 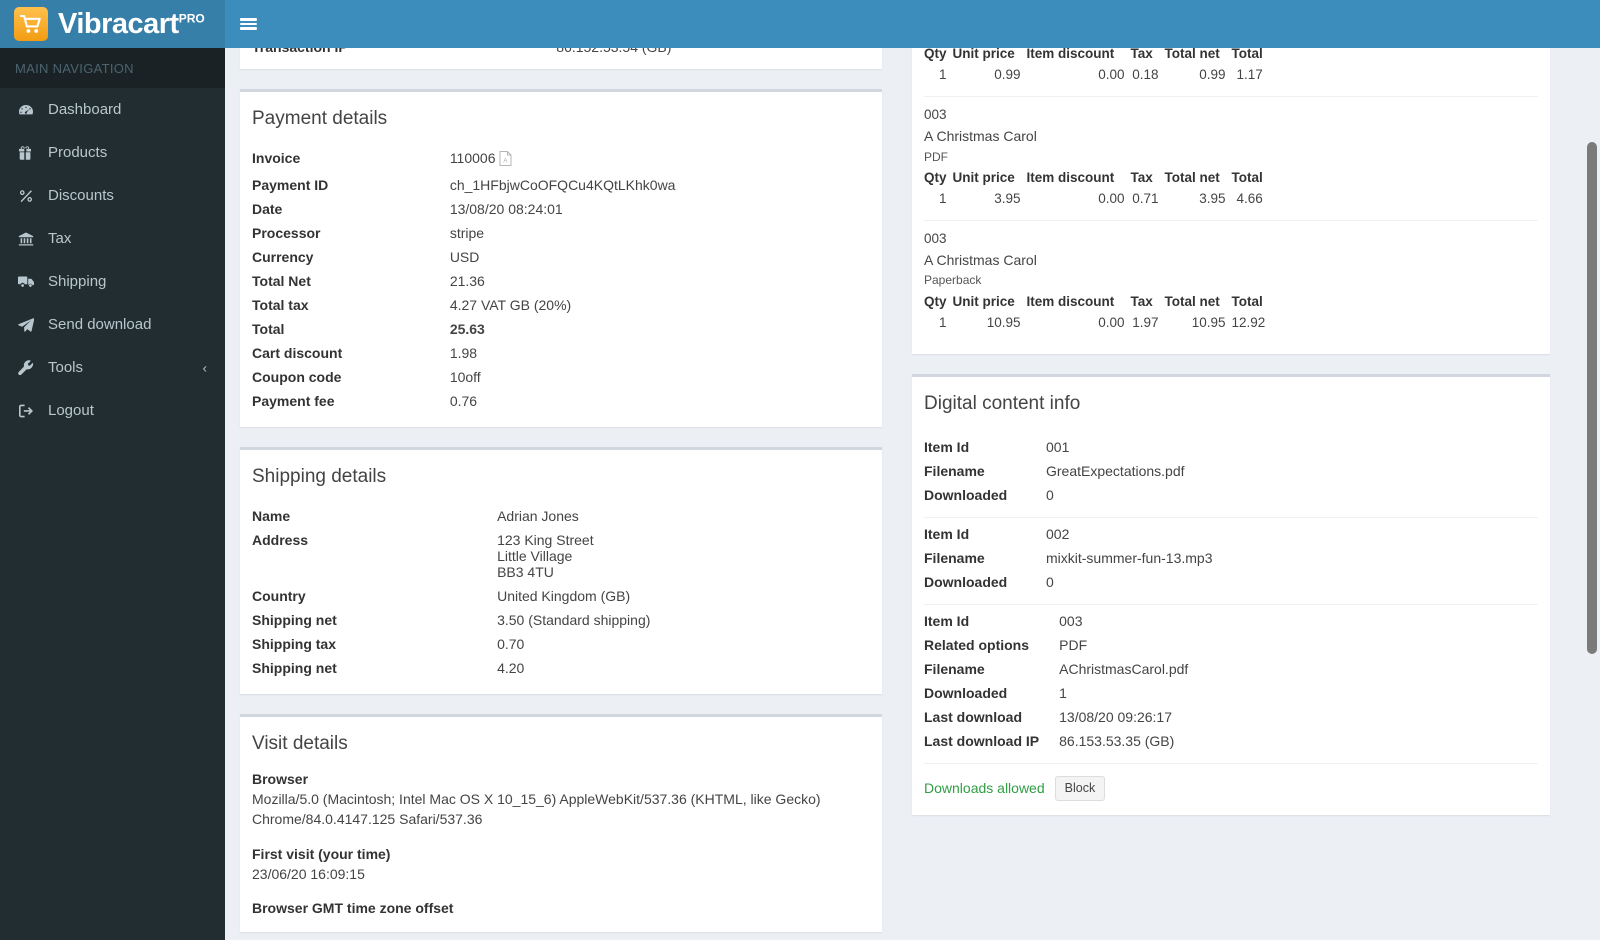 I want to click on sidebar-item-label: Products, so click(x=78, y=152).